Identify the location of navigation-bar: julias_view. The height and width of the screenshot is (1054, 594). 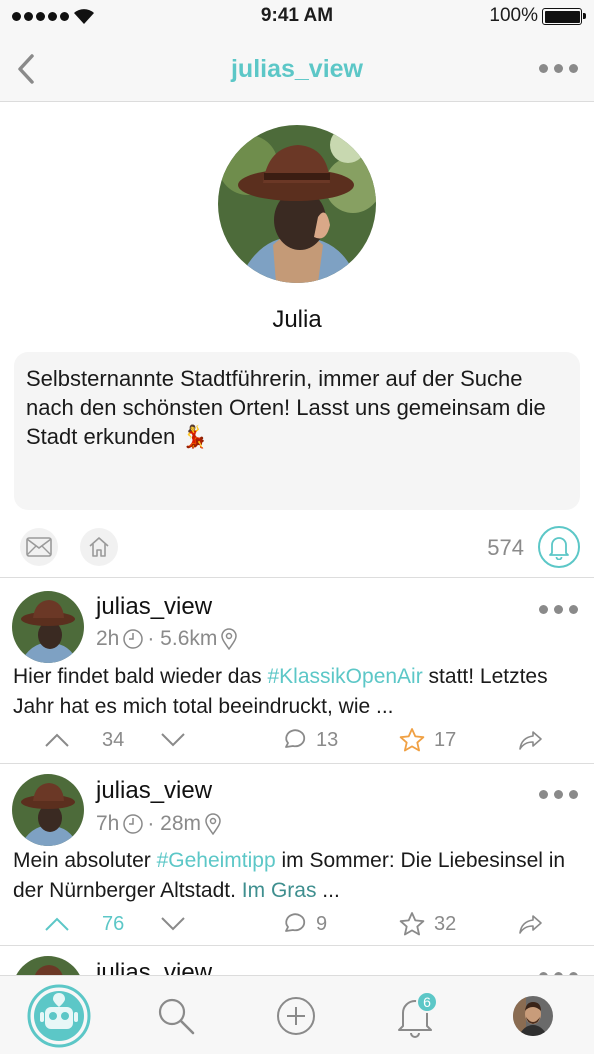
(297, 67).